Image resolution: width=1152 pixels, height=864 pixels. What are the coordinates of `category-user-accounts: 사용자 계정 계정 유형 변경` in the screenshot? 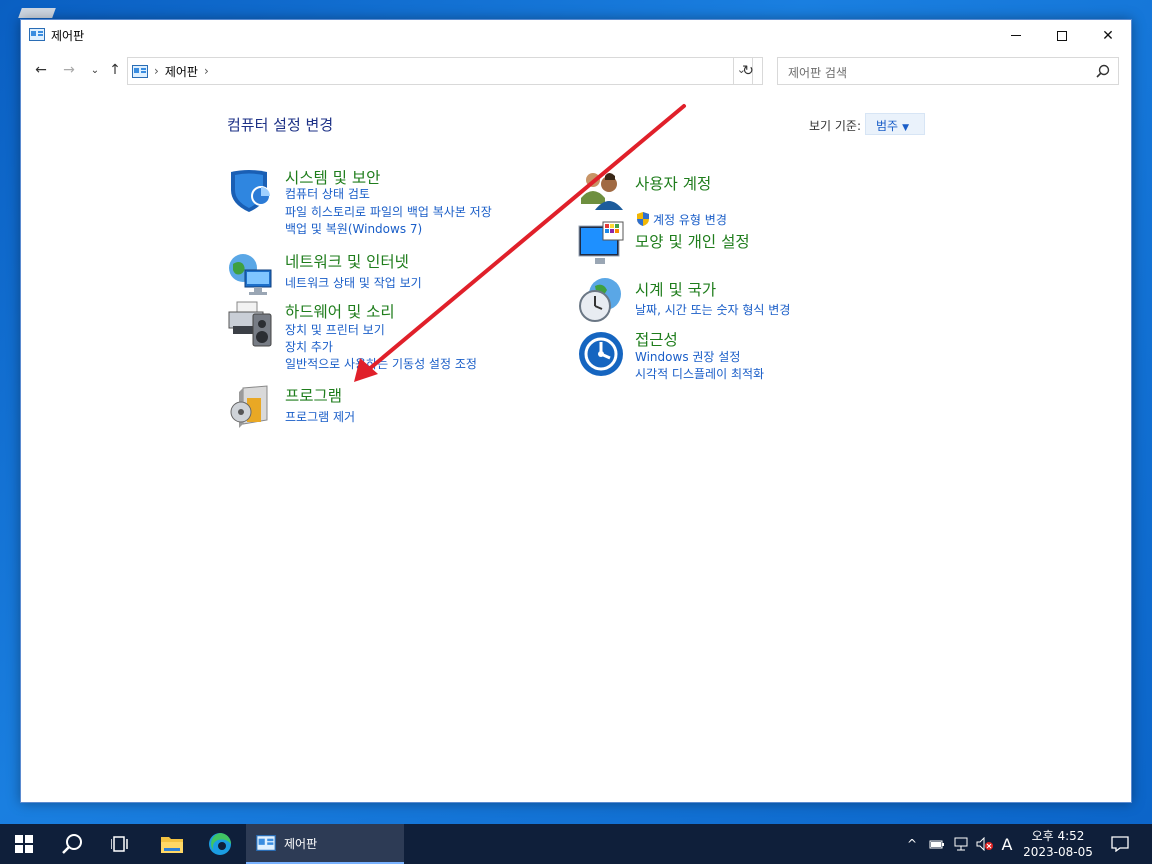 It's located at (747, 196).